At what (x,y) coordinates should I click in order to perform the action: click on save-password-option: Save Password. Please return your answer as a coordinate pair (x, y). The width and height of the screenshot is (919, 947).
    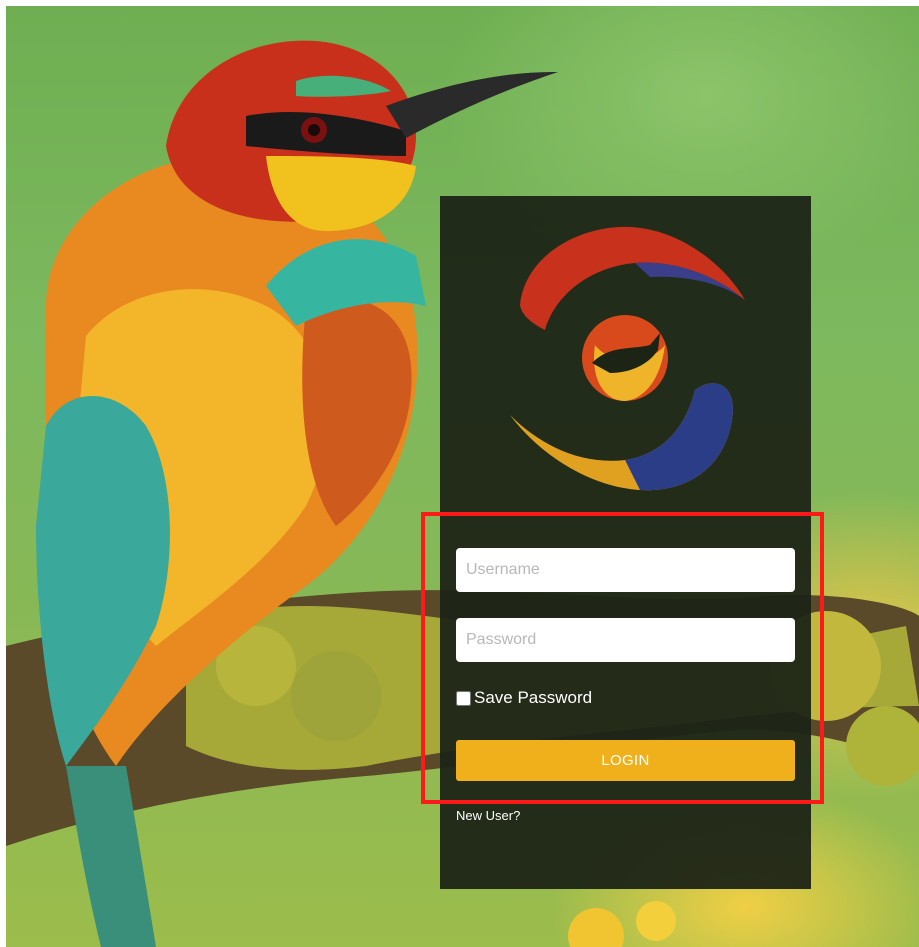
    Looking at the image, I should click on (524, 698).